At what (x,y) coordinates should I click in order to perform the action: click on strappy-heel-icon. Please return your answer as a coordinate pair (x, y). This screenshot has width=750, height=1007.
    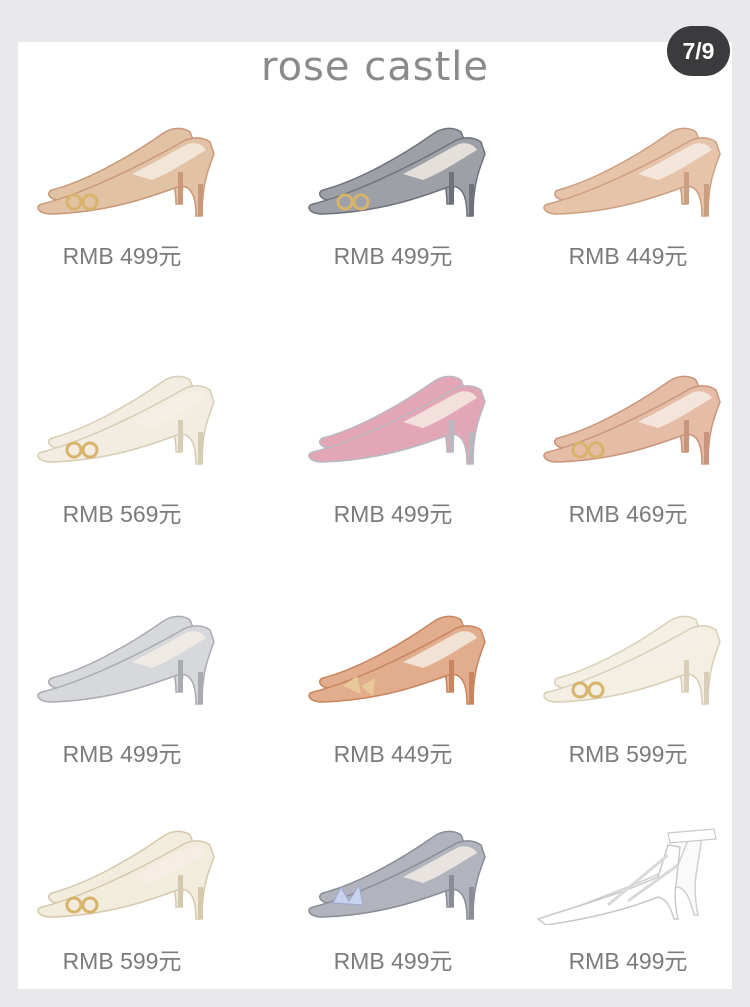
    Looking at the image, I should click on (626, 876).